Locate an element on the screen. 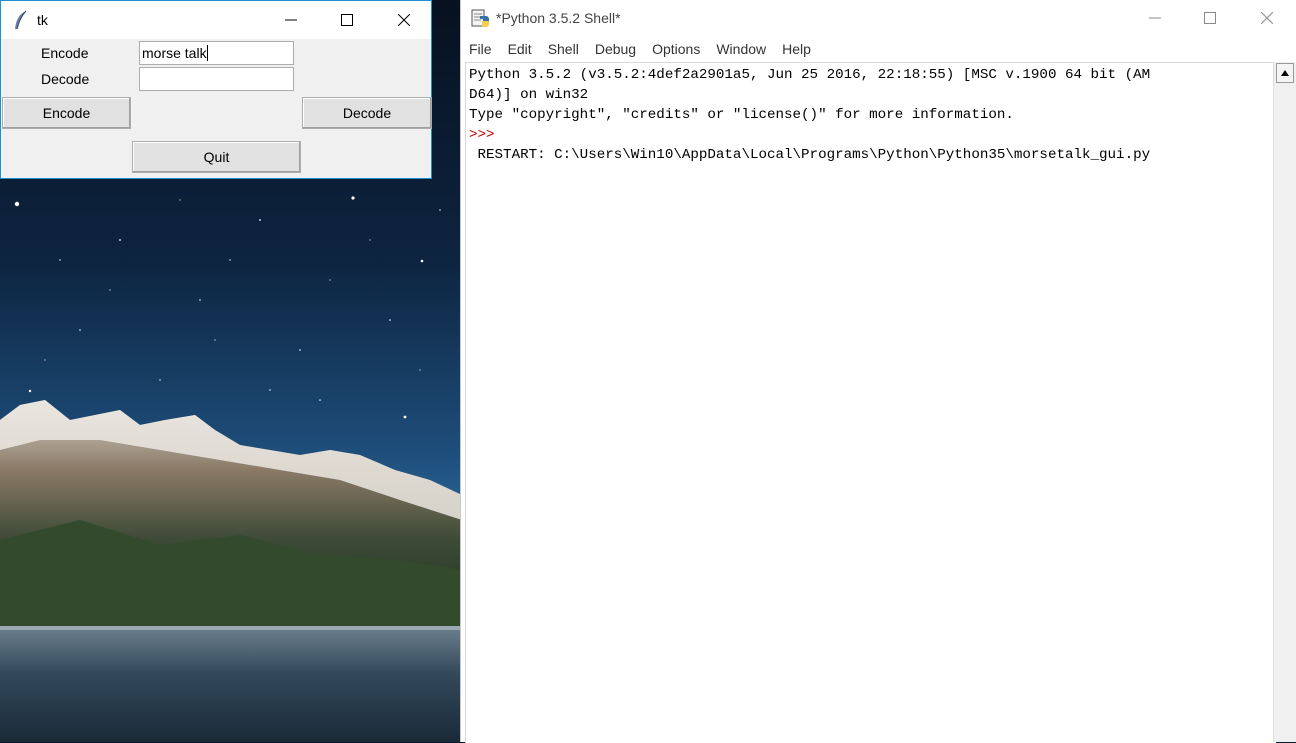  menu-help: Help is located at coordinates (796, 49).